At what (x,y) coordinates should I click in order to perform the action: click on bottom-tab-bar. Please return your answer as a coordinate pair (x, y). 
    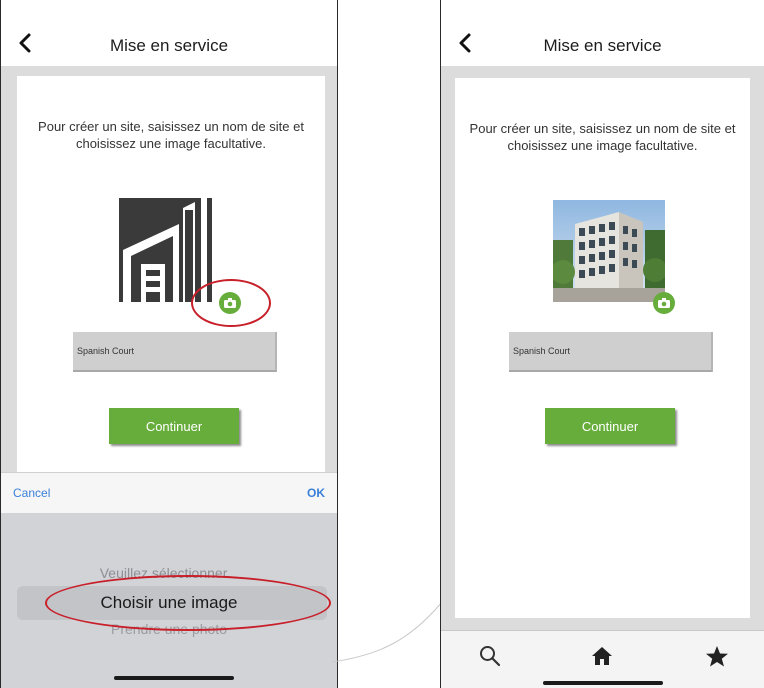
    Looking at the image, I should click on (602, 659).